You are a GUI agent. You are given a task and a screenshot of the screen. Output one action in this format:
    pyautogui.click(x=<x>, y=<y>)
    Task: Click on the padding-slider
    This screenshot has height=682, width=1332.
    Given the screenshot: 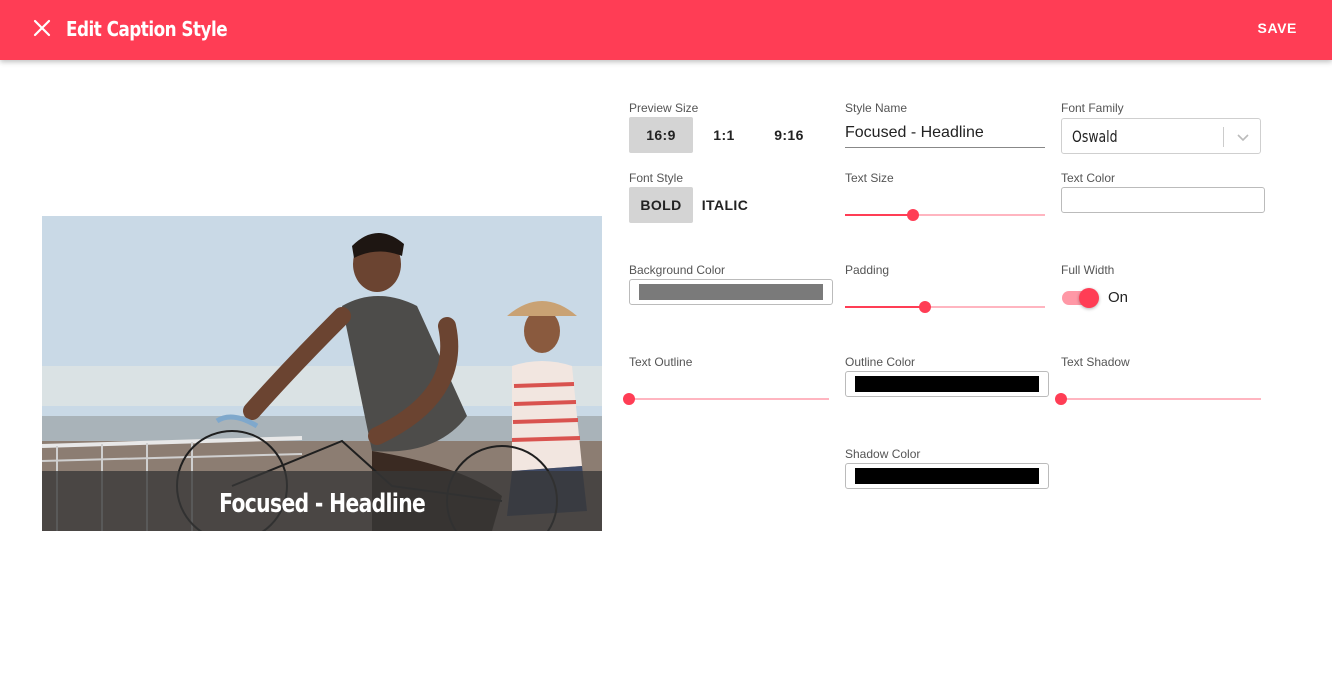 What is the action you would take?
    pyautogui.click(x=945, y=307)
    